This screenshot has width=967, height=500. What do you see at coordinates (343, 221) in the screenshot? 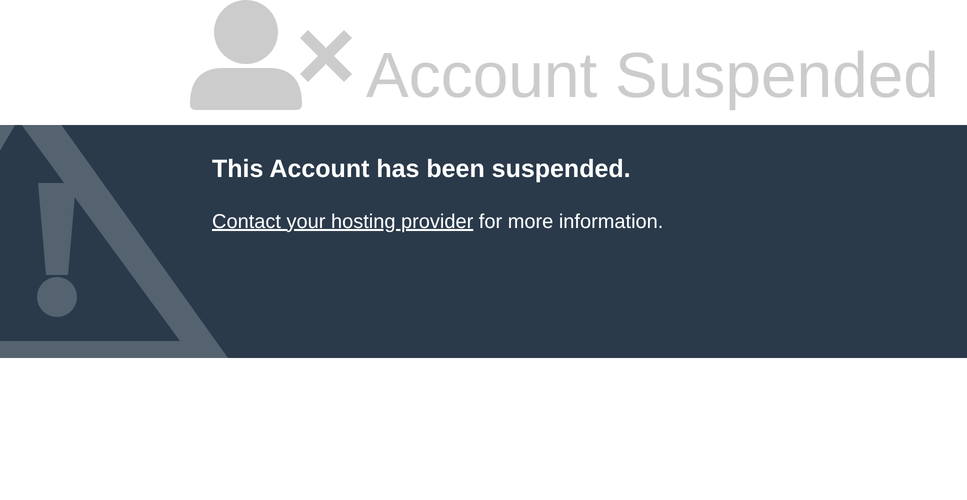
I see `contact-link: Contact your hosting provider` at bounding box center [343, 221].